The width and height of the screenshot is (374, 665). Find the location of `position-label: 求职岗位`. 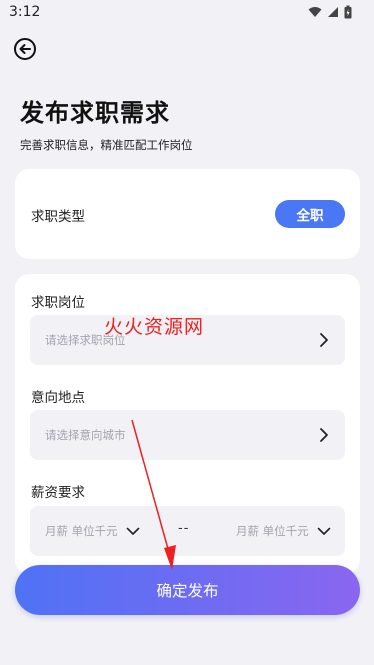

position-label: 求职岗位 is located at coordinates (58, 303).